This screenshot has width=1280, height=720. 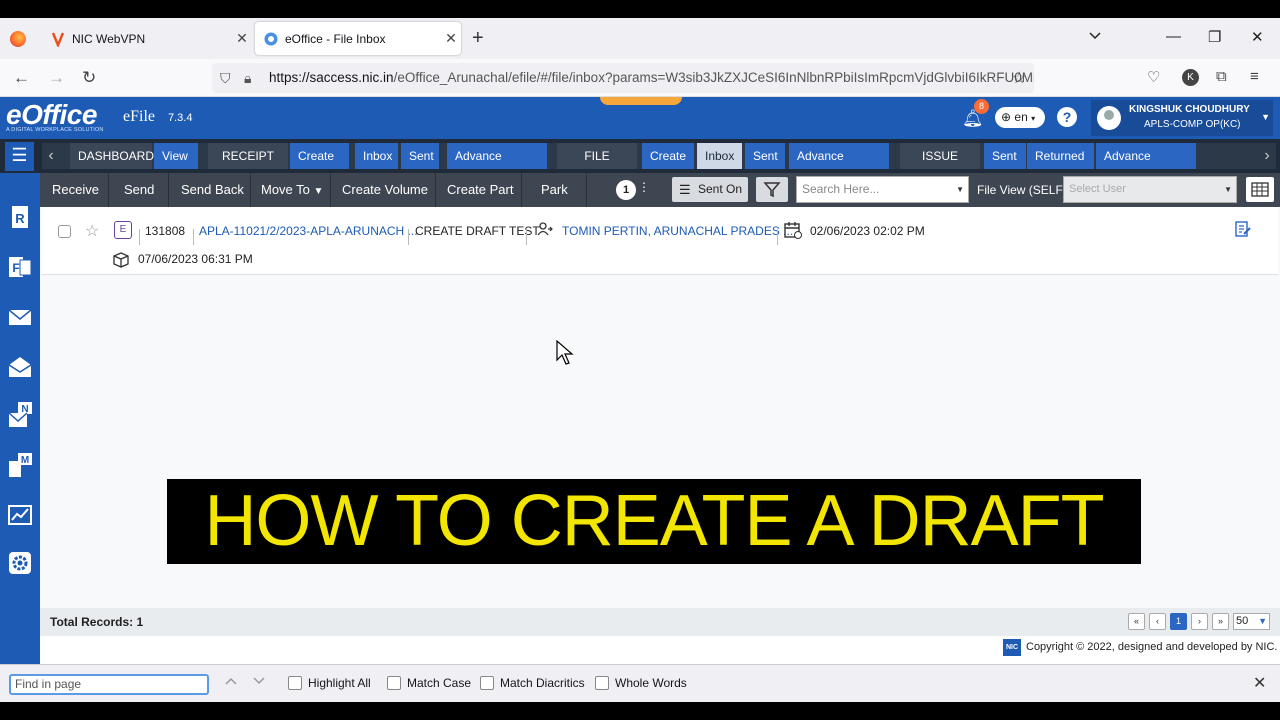 I want to click on grid-view-icon, so click(x=1260, y=189).